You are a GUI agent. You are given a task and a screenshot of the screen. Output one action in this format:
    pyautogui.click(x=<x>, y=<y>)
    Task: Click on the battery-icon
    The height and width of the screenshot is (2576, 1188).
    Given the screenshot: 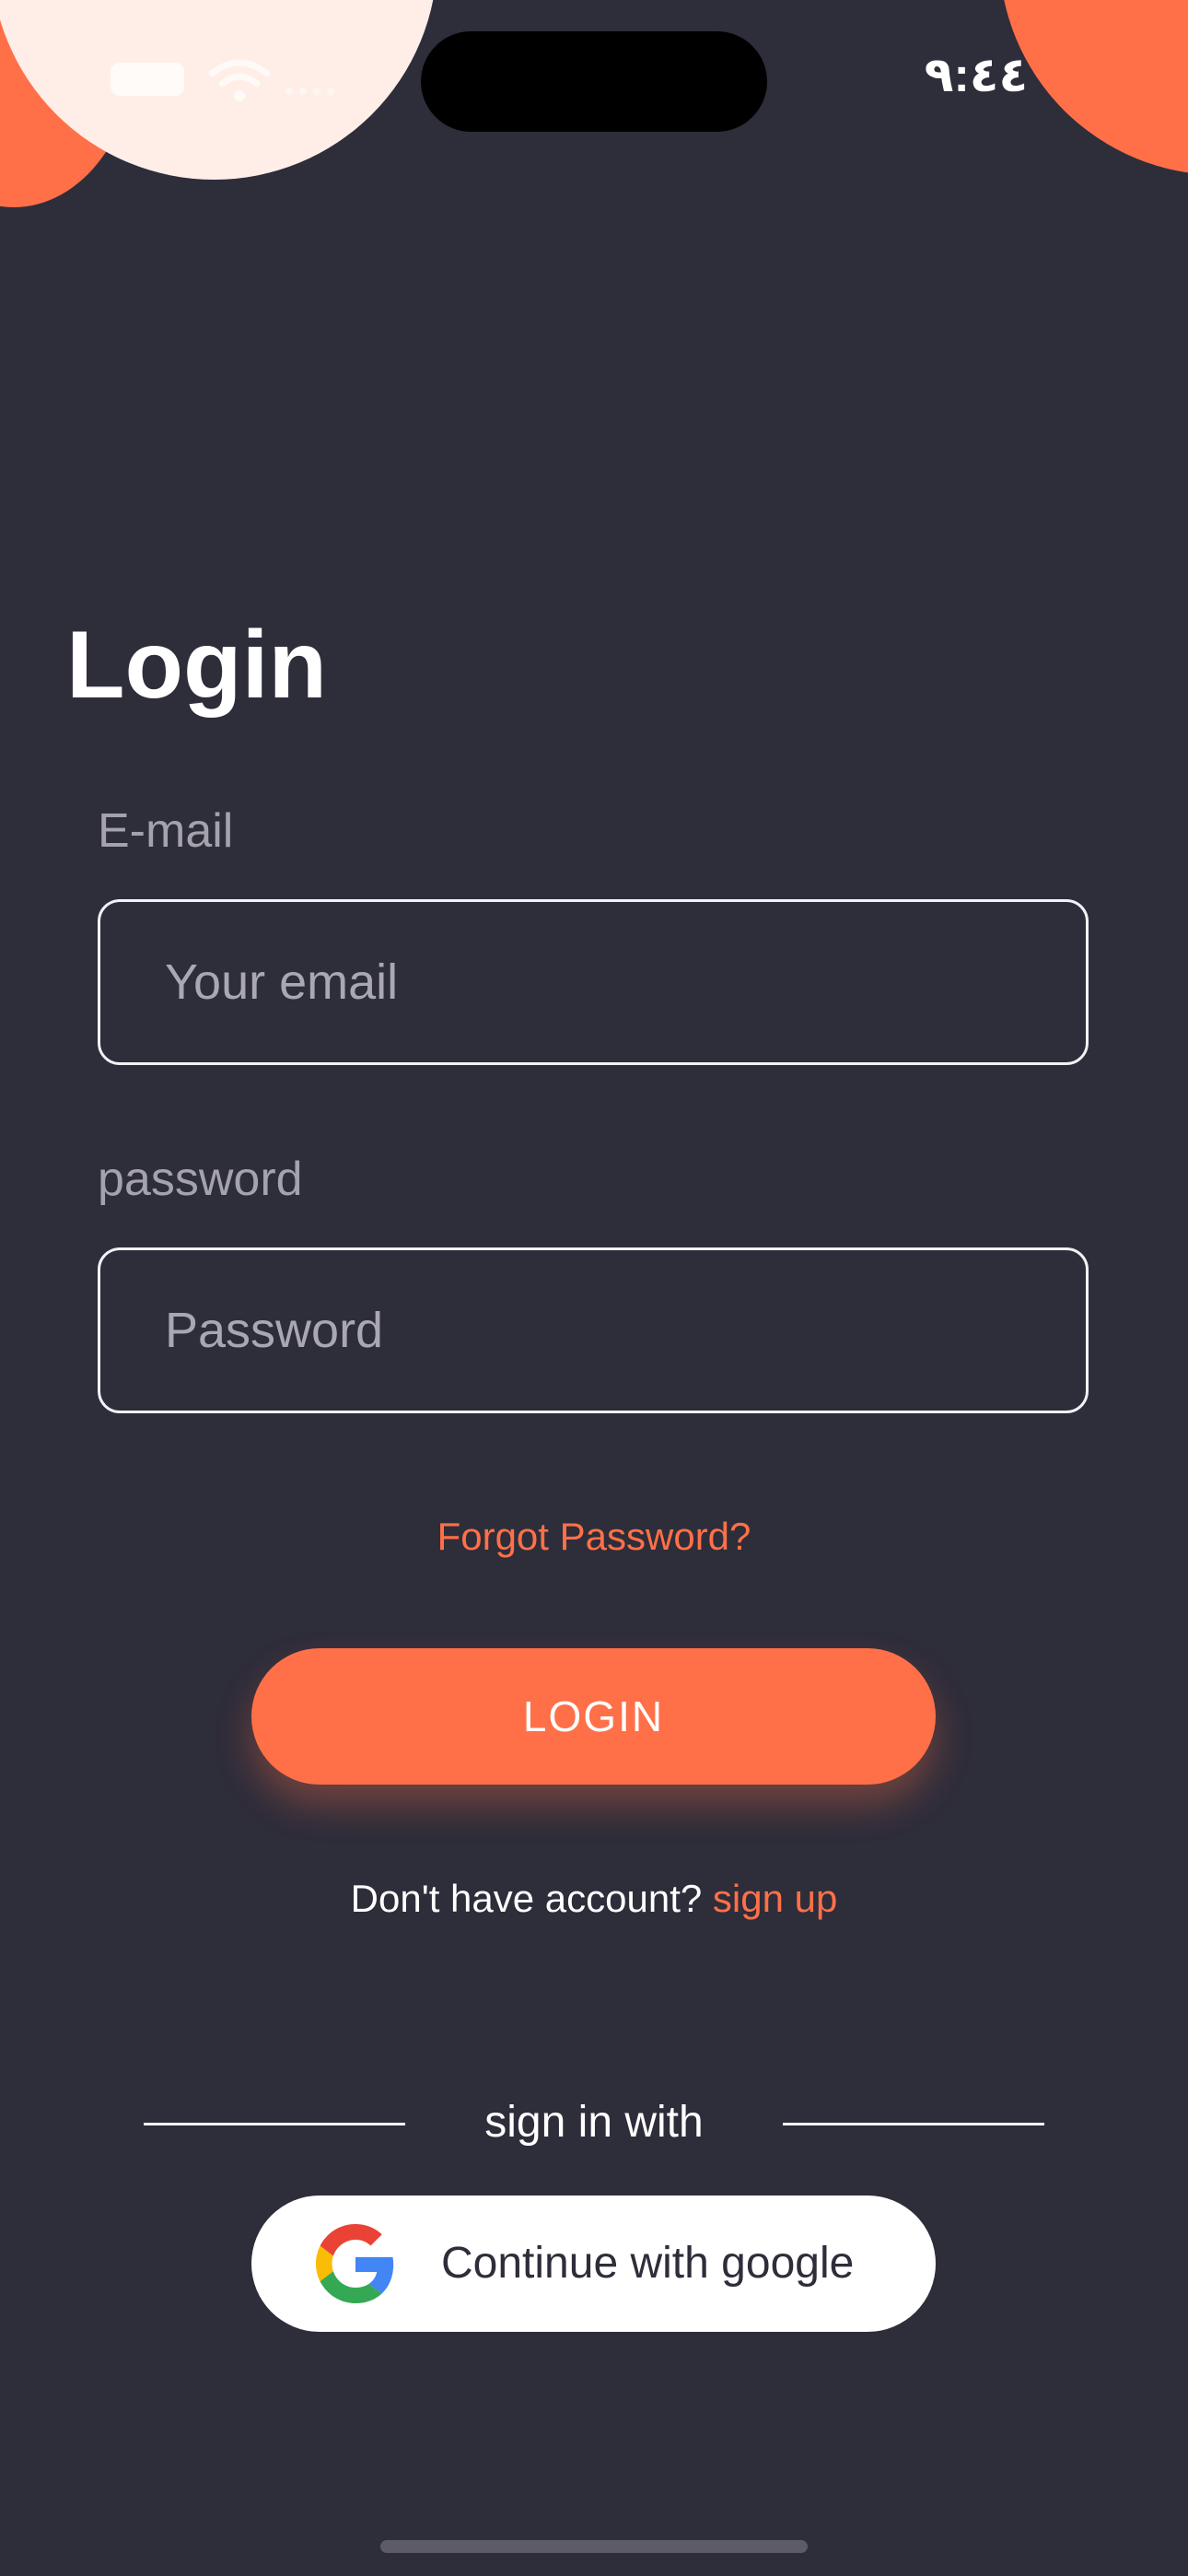 What is the action you would take?
    pyautogui.click(x=147, y=79)
    